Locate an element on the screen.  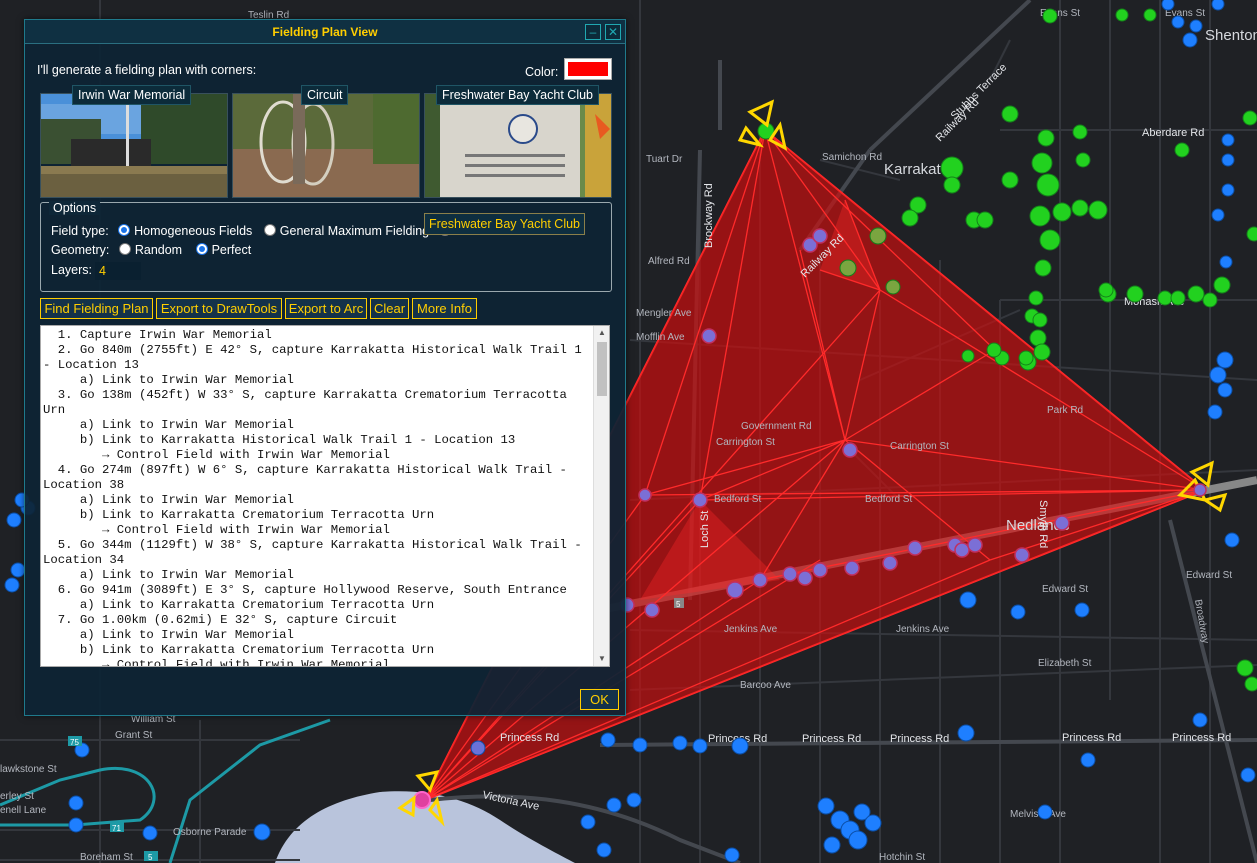
options-legend: Options is located at coordinates (75, 208).